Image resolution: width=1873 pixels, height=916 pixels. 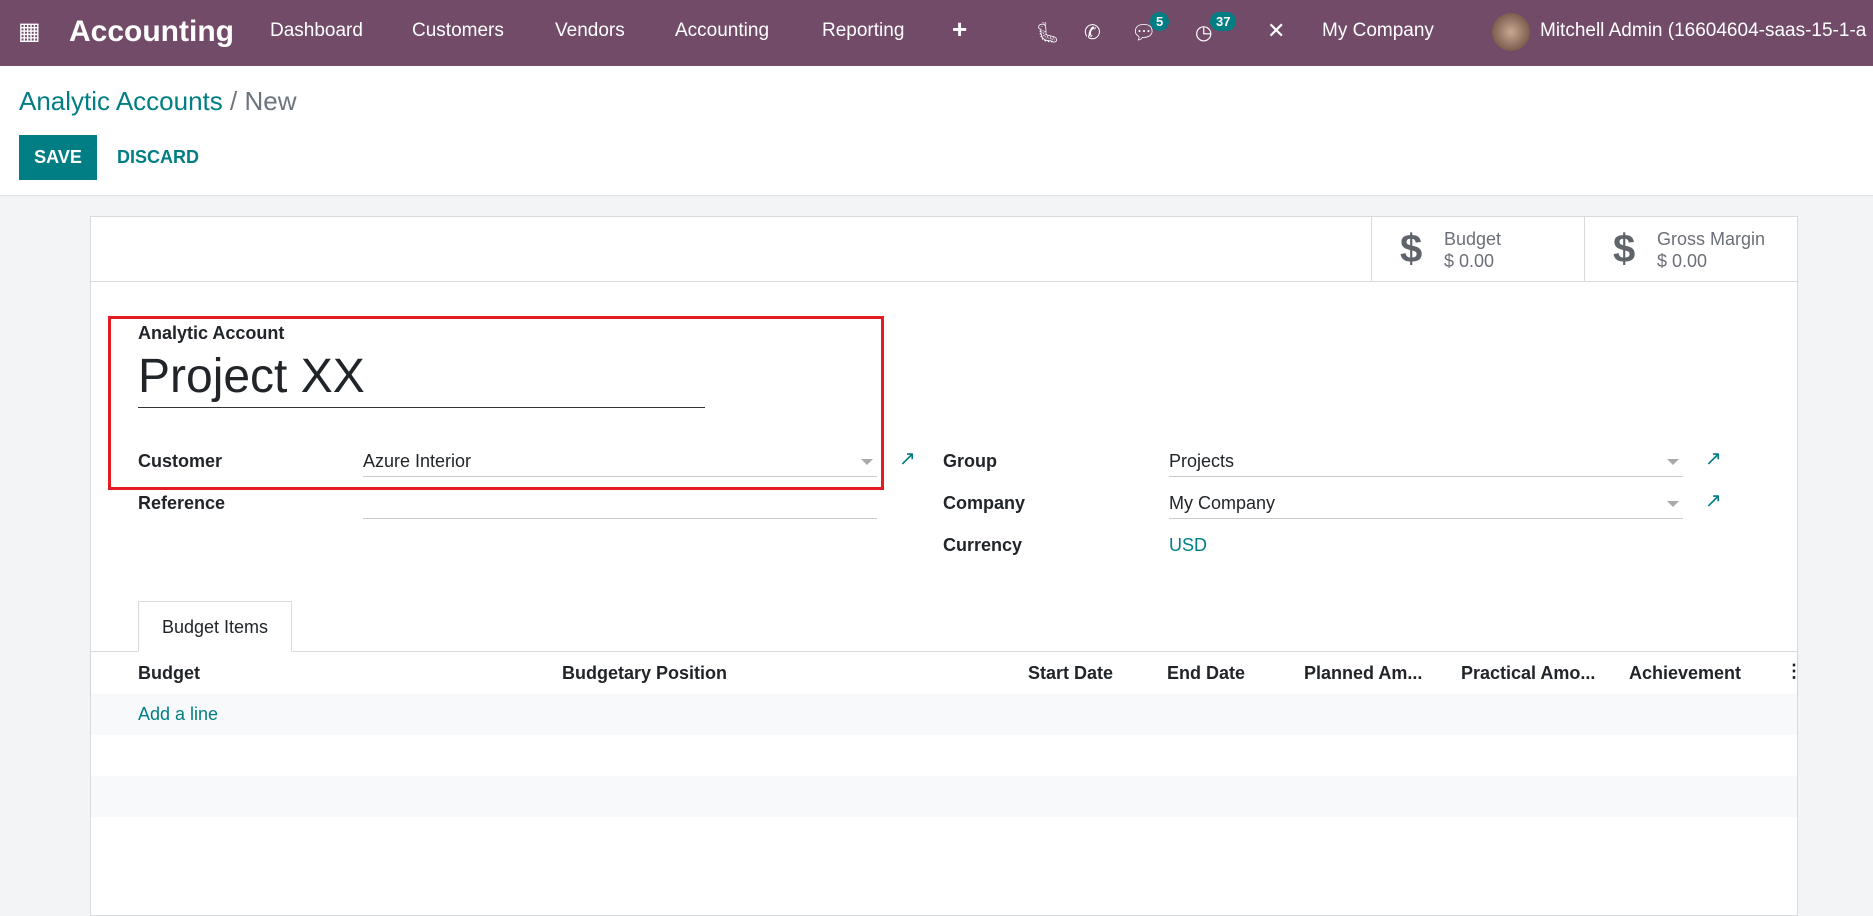 I want to click on bug-icon: 🐛︎, so click(x=1047, y=32).